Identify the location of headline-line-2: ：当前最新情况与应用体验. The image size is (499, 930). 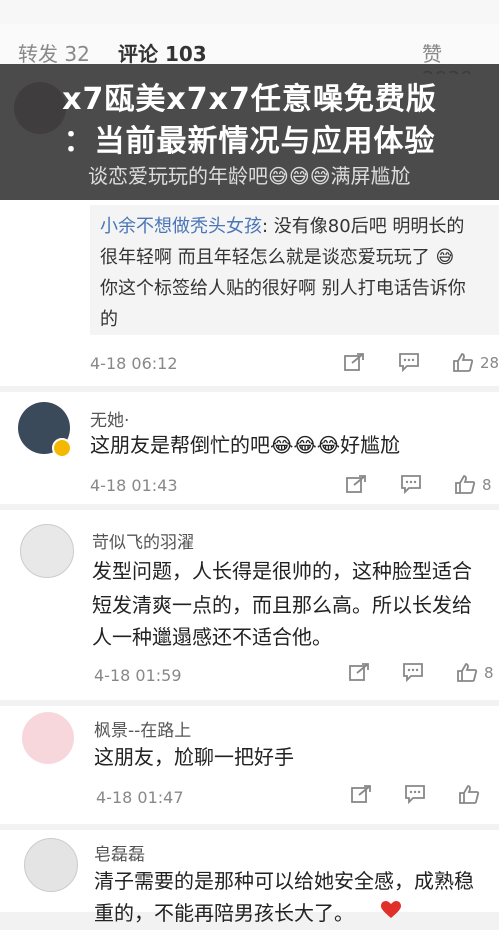
(249, 141).